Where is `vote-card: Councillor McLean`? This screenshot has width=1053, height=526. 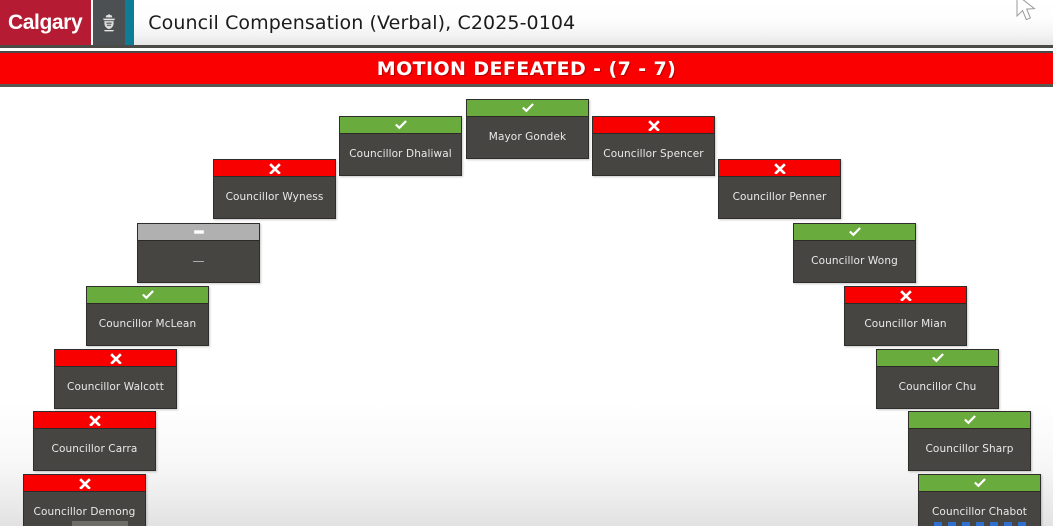 vote-card: Councillor McLean is located at coordinates (147, 316).